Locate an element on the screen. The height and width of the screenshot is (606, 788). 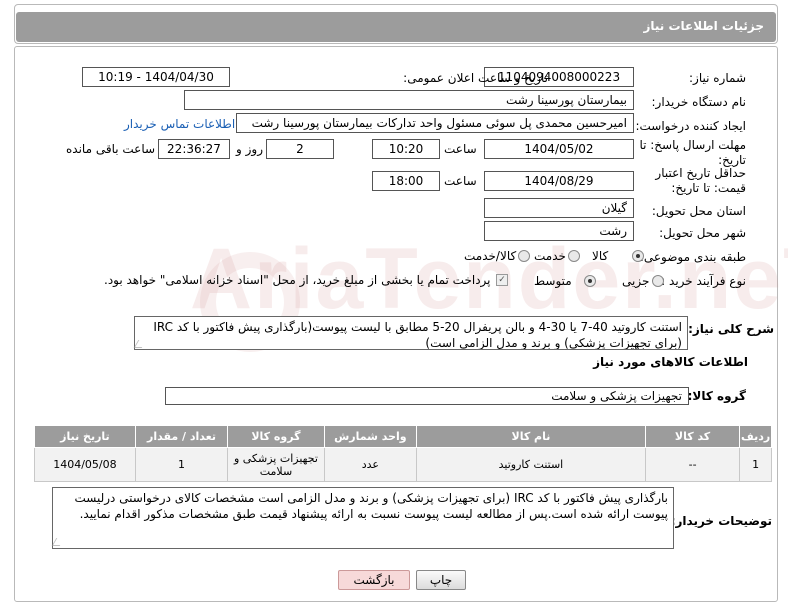
col-header-code: کد کالا is located at coordinates (692, 436).